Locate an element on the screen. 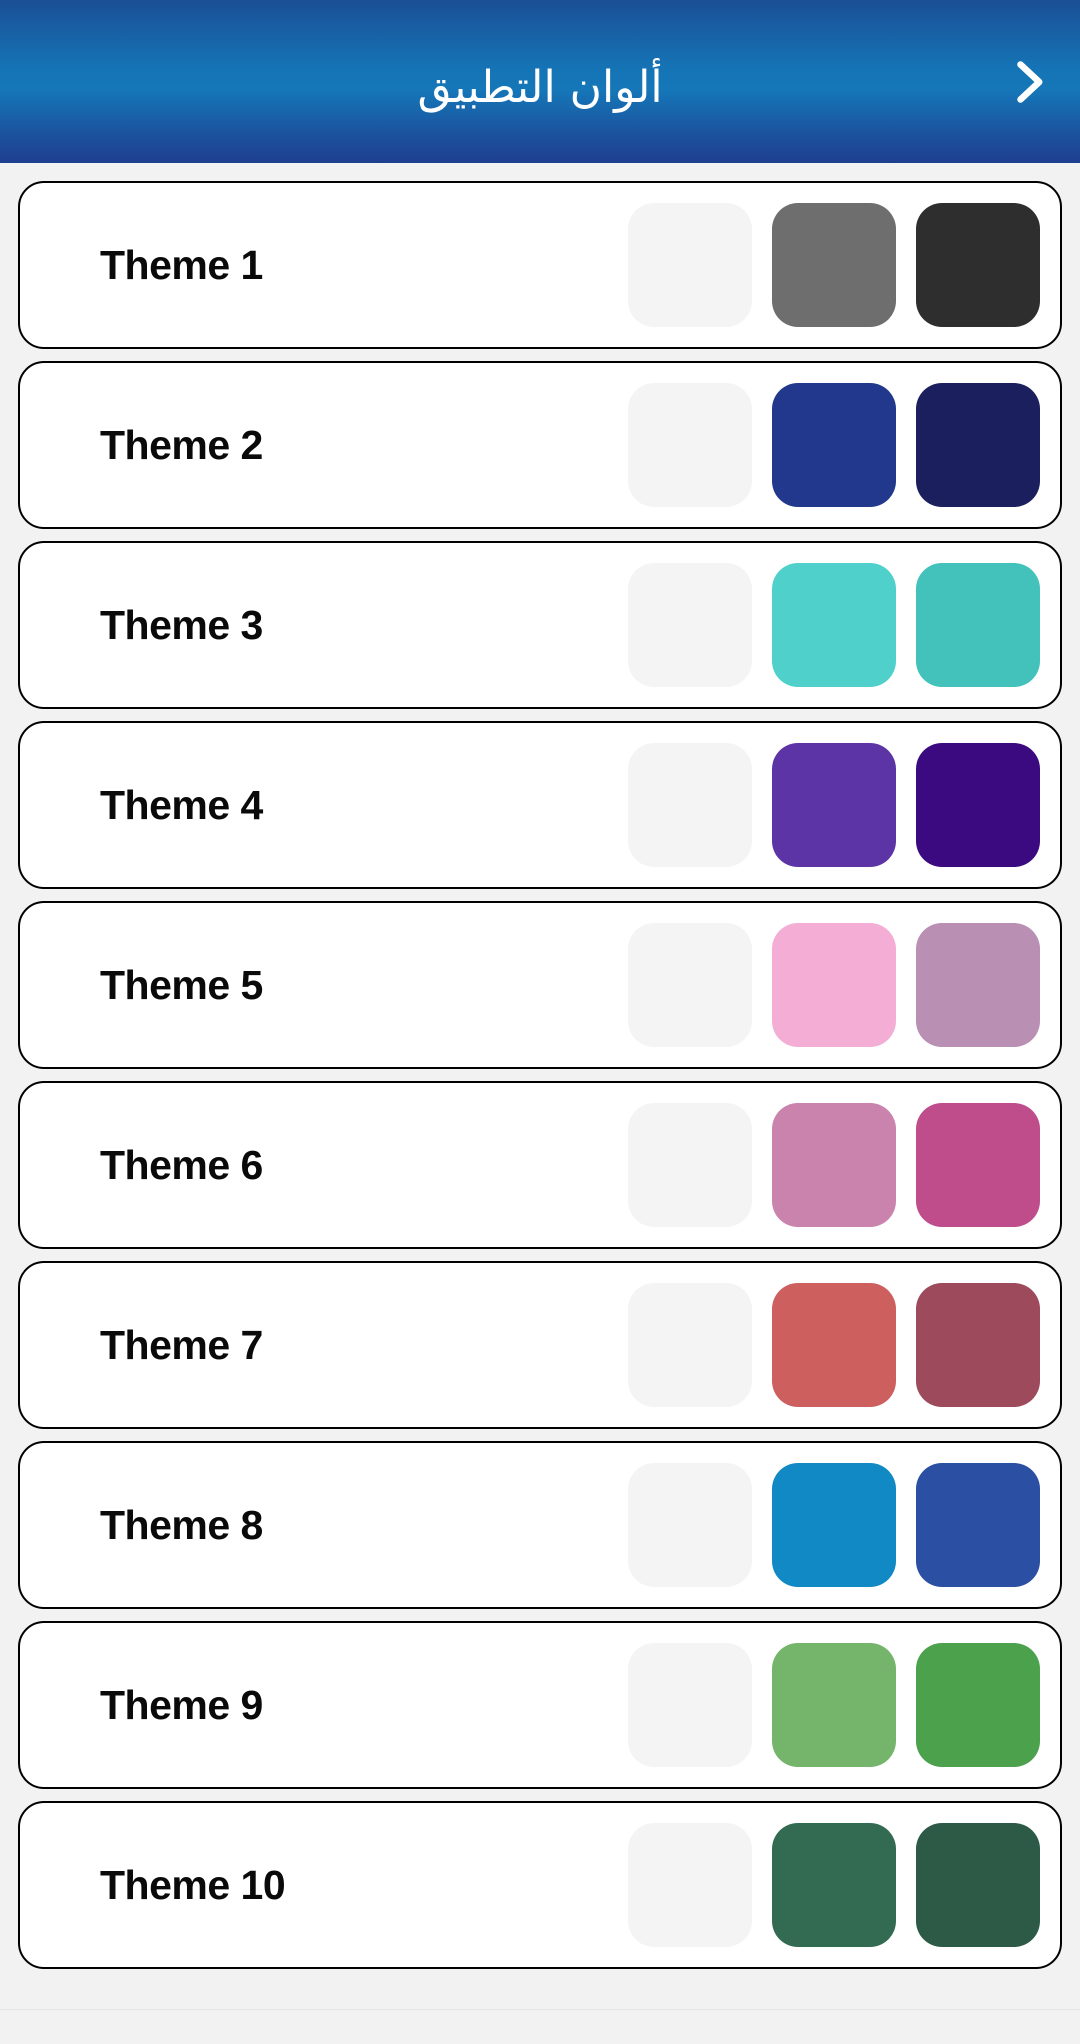 This screenshot has height=2044, width=1080. theme-card: Theme 9 is located at coordinates (540, 1705).